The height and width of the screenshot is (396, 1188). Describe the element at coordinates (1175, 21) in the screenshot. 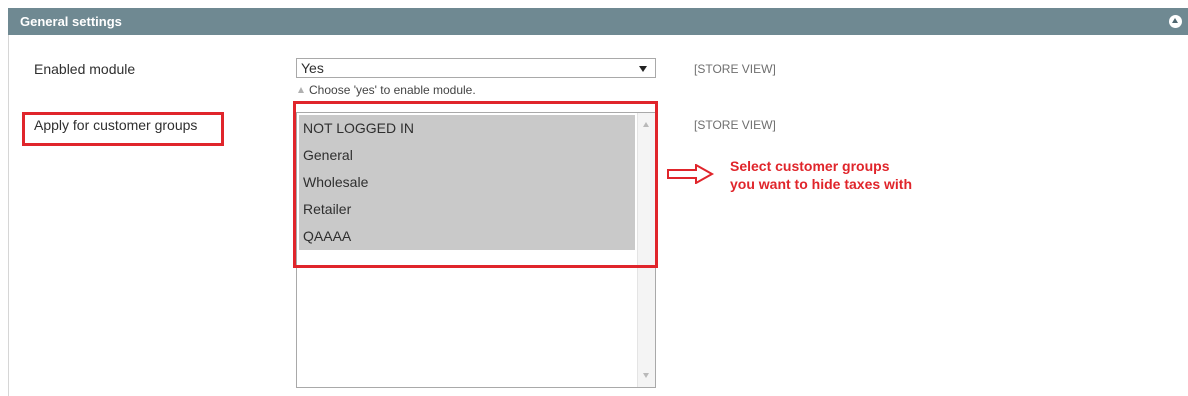

I see `collapse-icon` at that location.